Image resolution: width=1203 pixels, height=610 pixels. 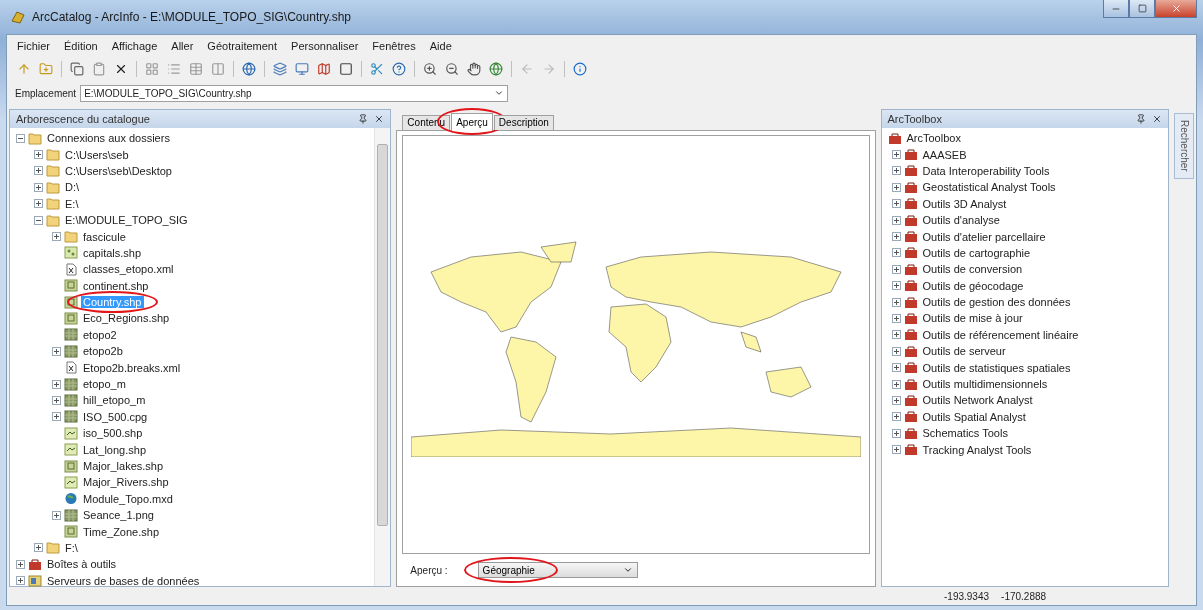 What do you see at coordinates (280, 69) in the screenshot?
I see `layers-button` at bounding box center [280, 69].